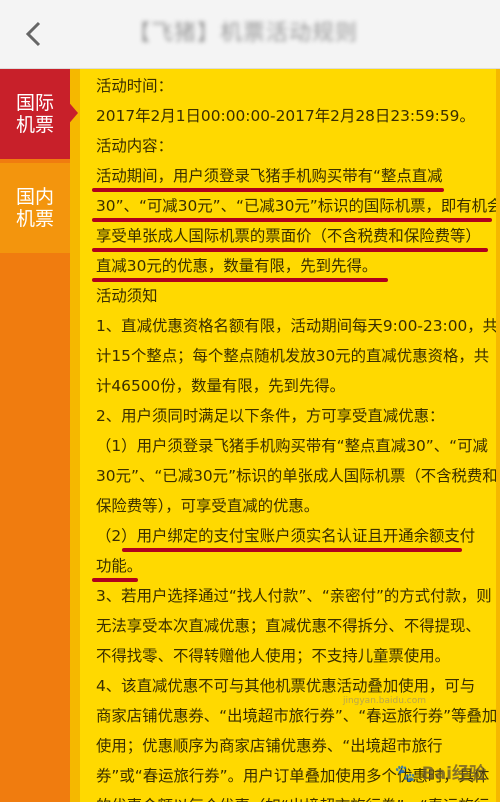 The width and height of the screenshot is (500, 802). Describe the element at coordinates (292, 446) in the screenshot. I see `rule-line: （1）用户须登录飞猪手机购买带有“整点直减30”、“可减` at that location.